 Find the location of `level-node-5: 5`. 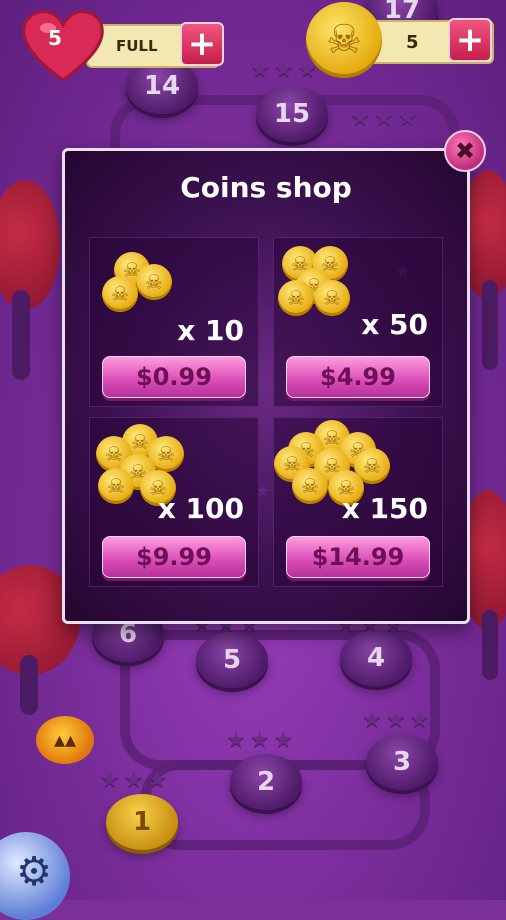

level-node-5: 5 is located at coordinates (232, 660).